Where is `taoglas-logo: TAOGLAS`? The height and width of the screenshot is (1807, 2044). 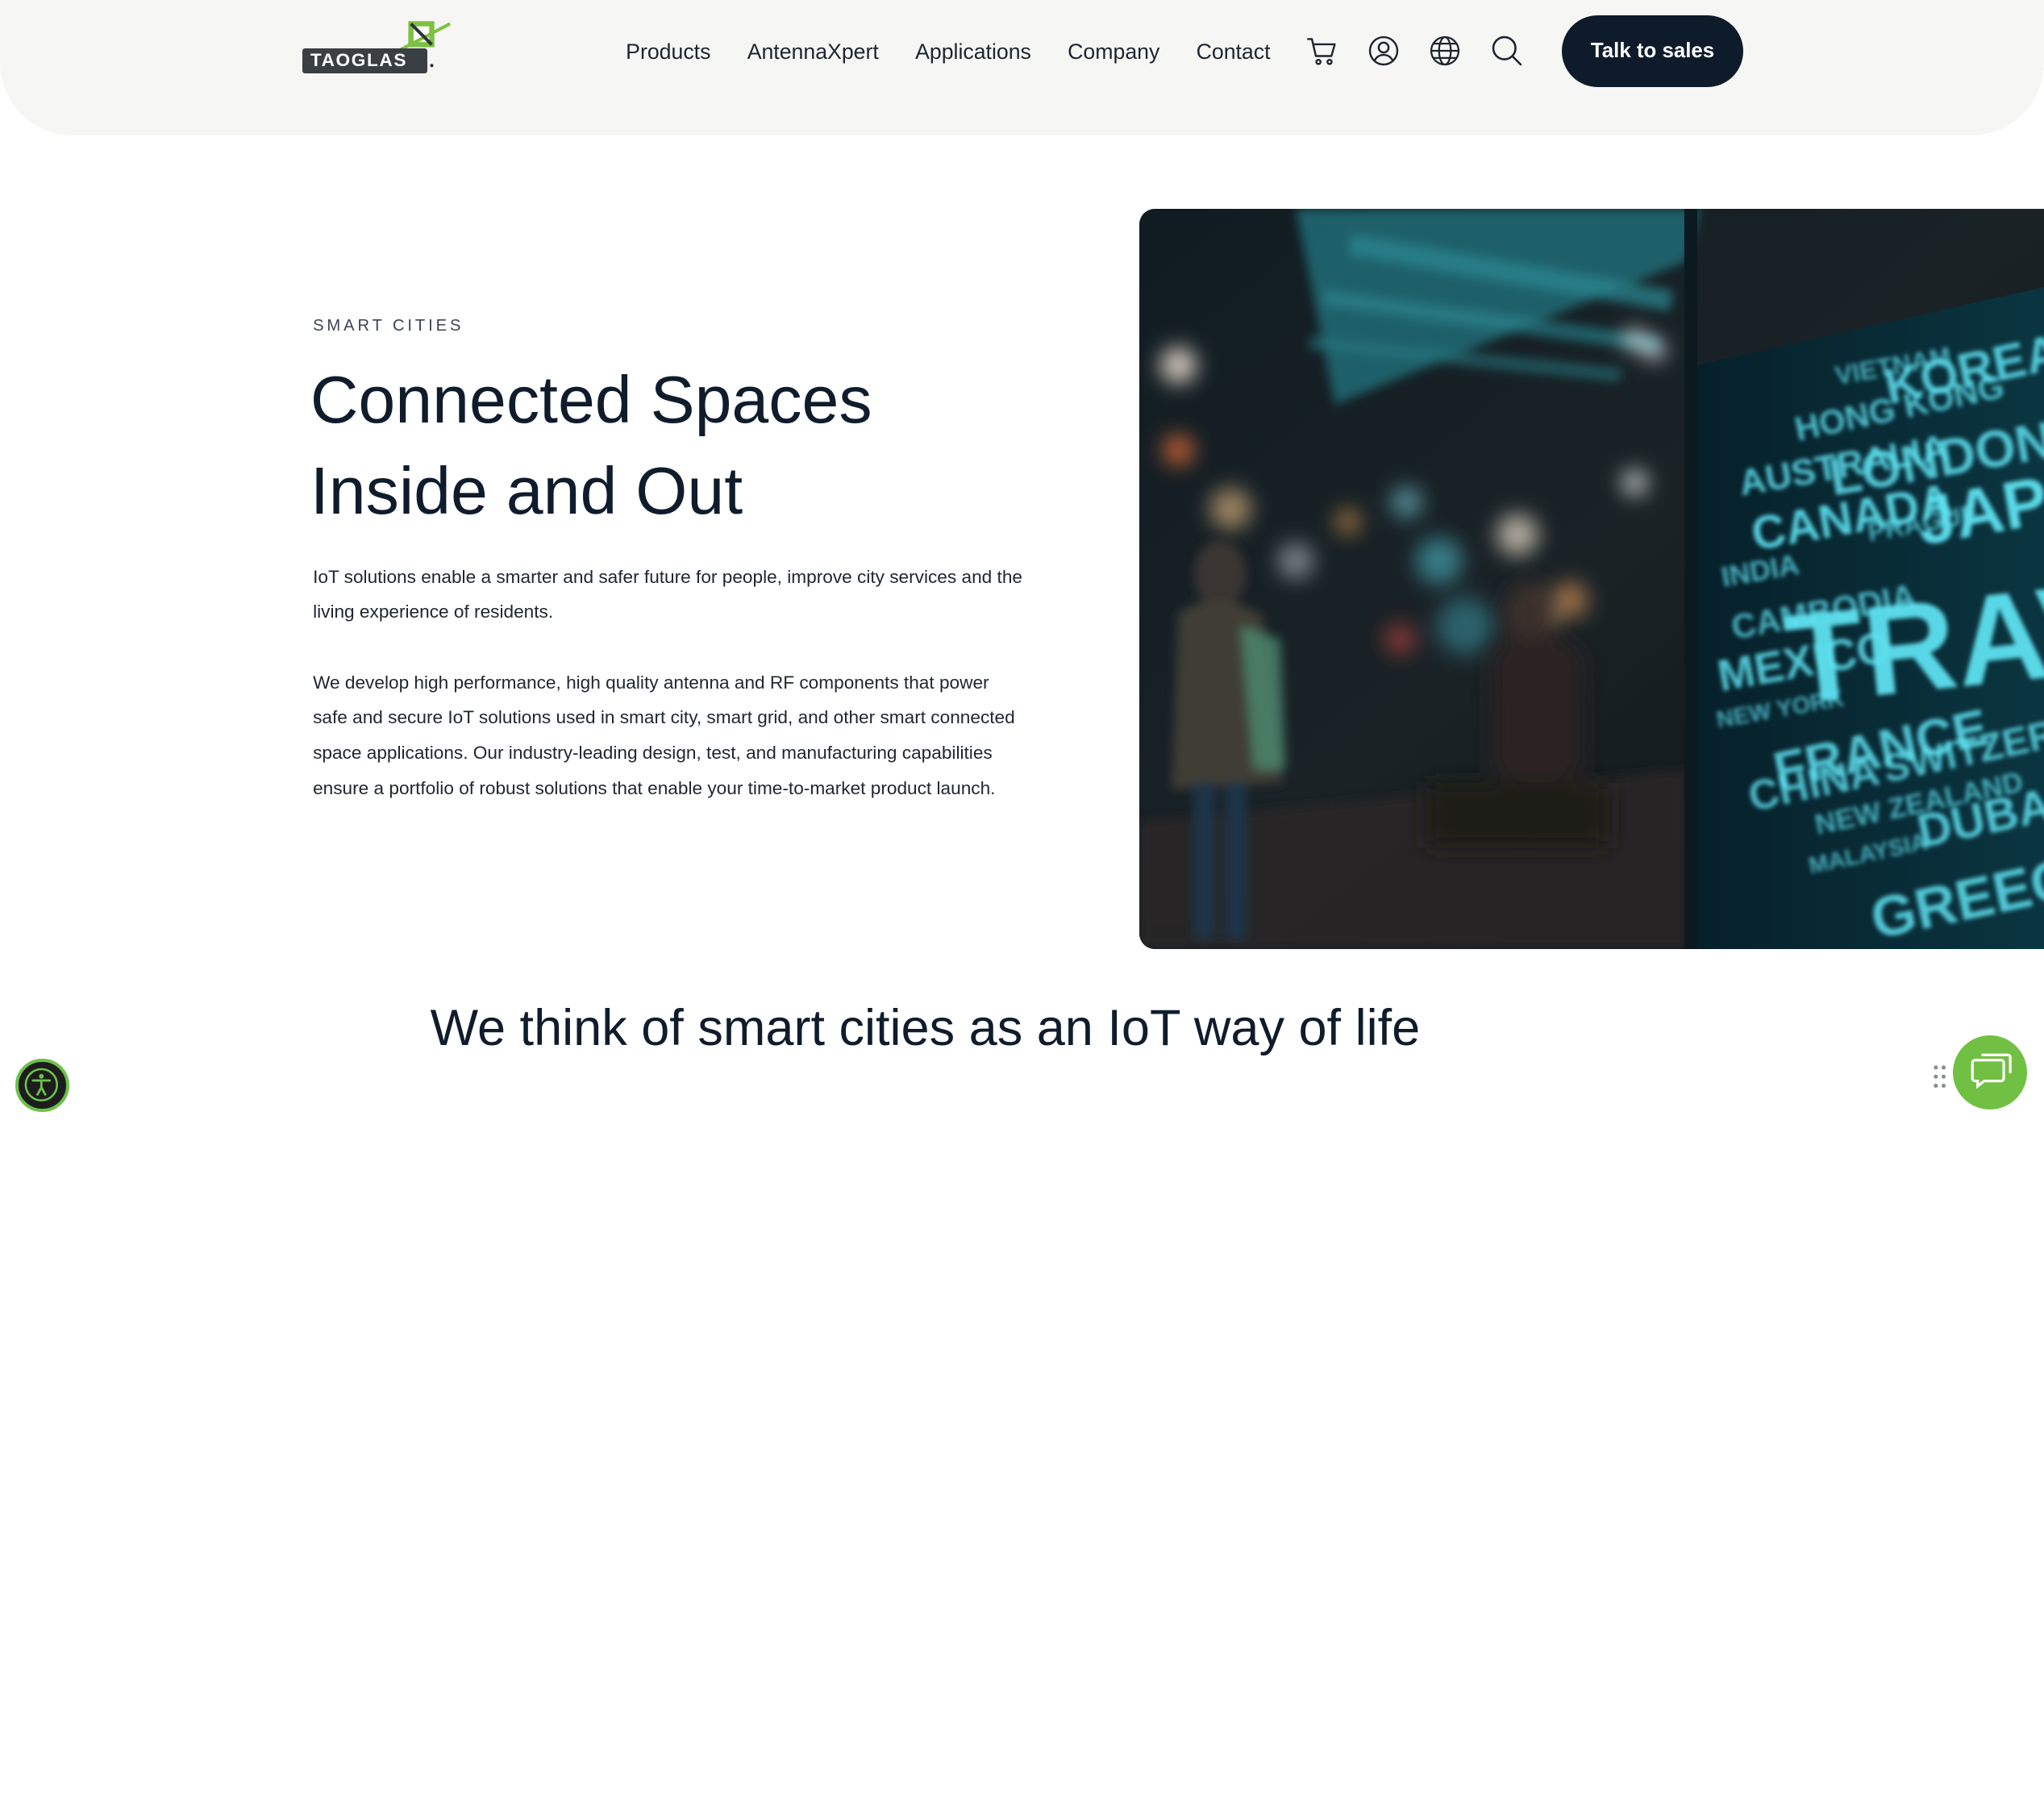
taoglas-logo: TAOGLAS is located at coordinates (377, 47).